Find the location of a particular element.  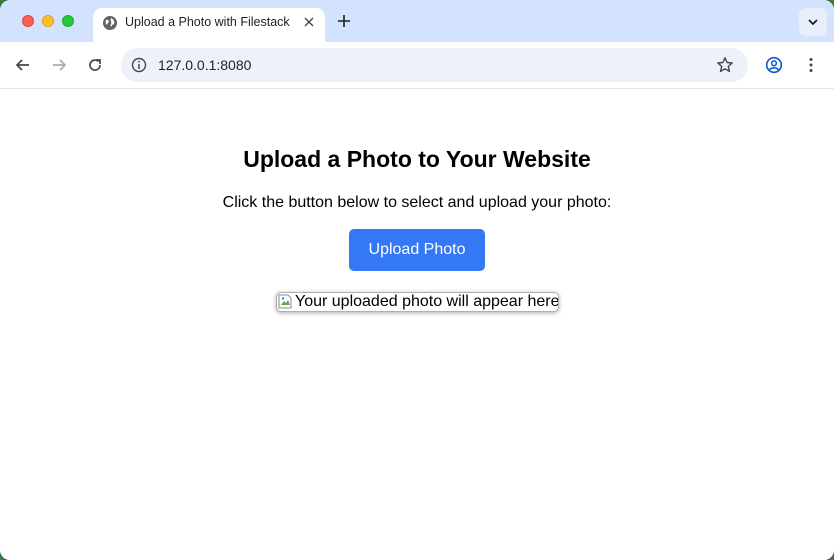

window-minimize-button is located at coordinates (48, 21).